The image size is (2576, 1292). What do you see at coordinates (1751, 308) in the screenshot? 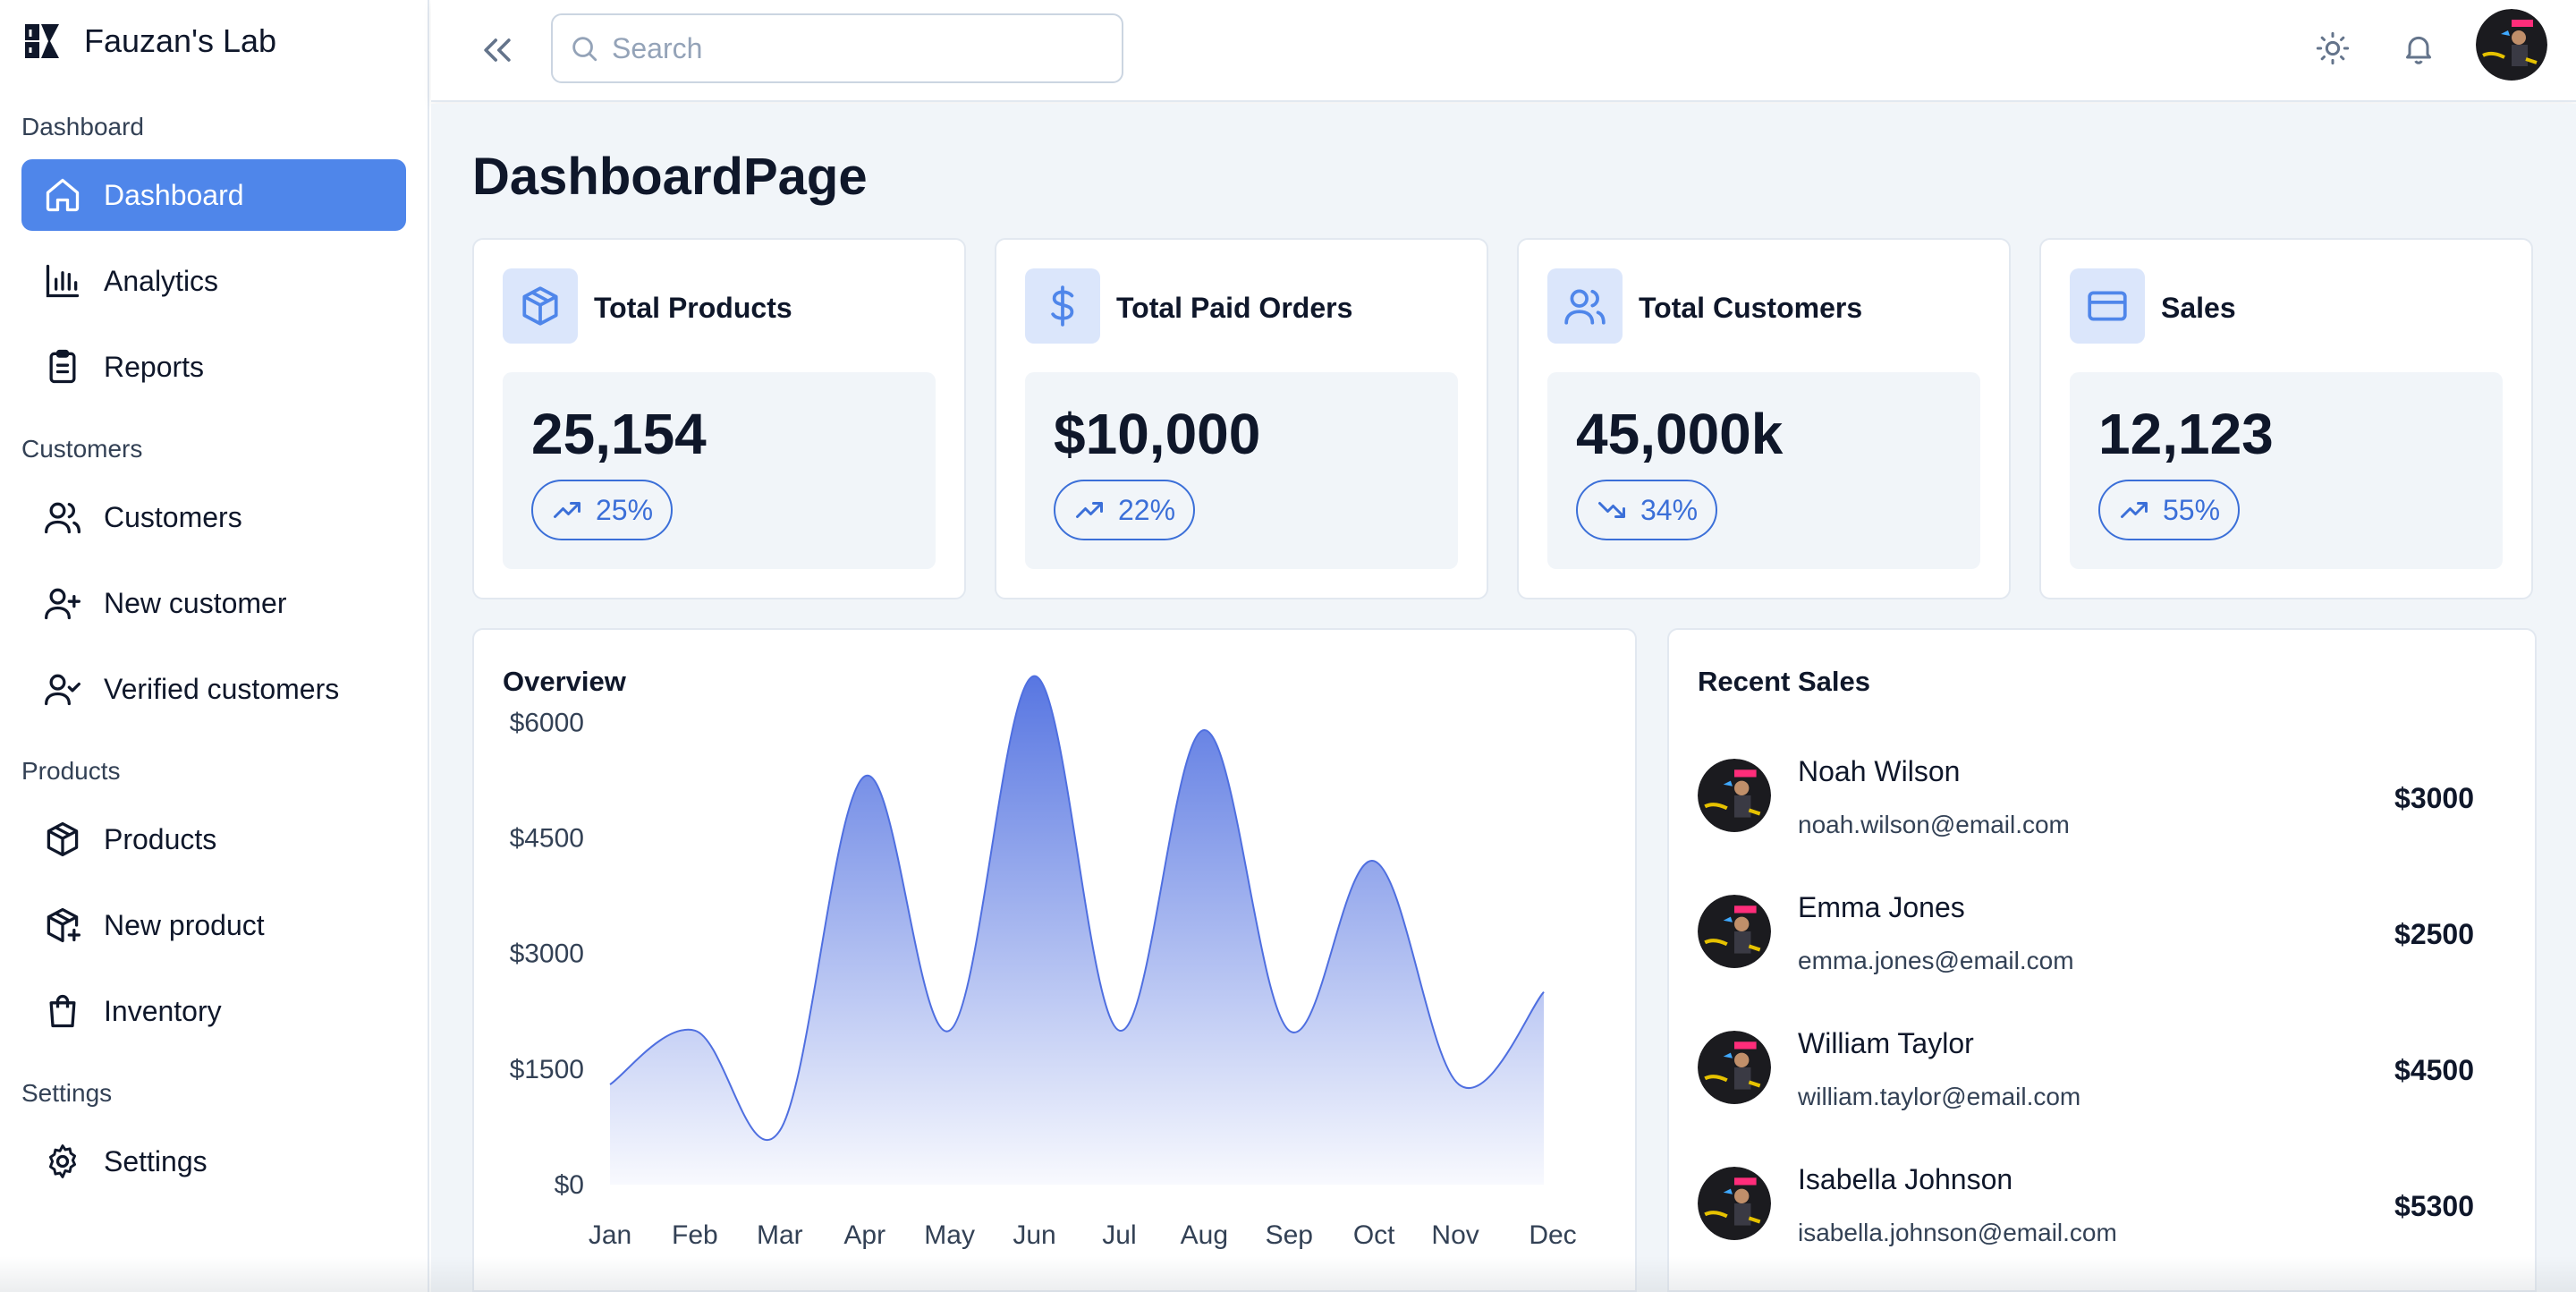
I see `stat-title: Total Customers` at bounding box center [1751, 308].